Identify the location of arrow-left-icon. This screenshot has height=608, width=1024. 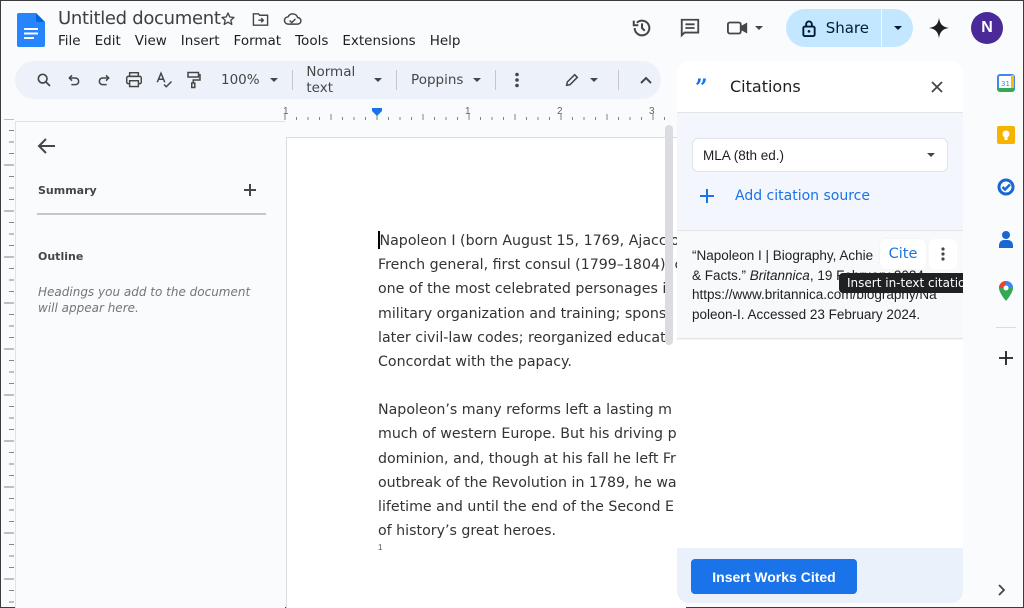
(46, 146).